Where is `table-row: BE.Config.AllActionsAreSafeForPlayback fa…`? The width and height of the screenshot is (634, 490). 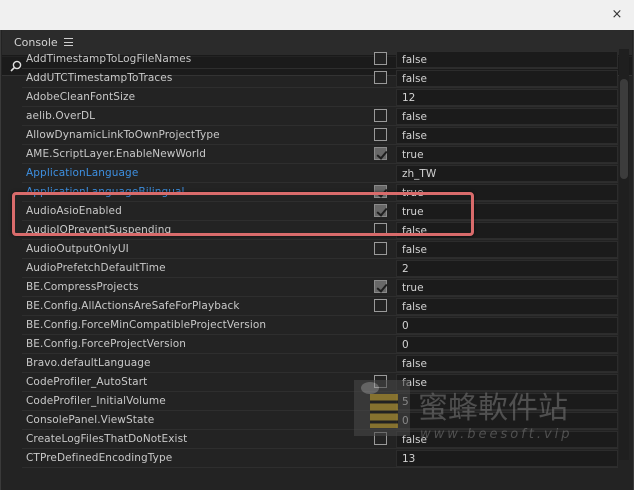 table-row: BE.Config.AllActionsAreSafeForPlayback fa… is located at coordinates (320, 306).